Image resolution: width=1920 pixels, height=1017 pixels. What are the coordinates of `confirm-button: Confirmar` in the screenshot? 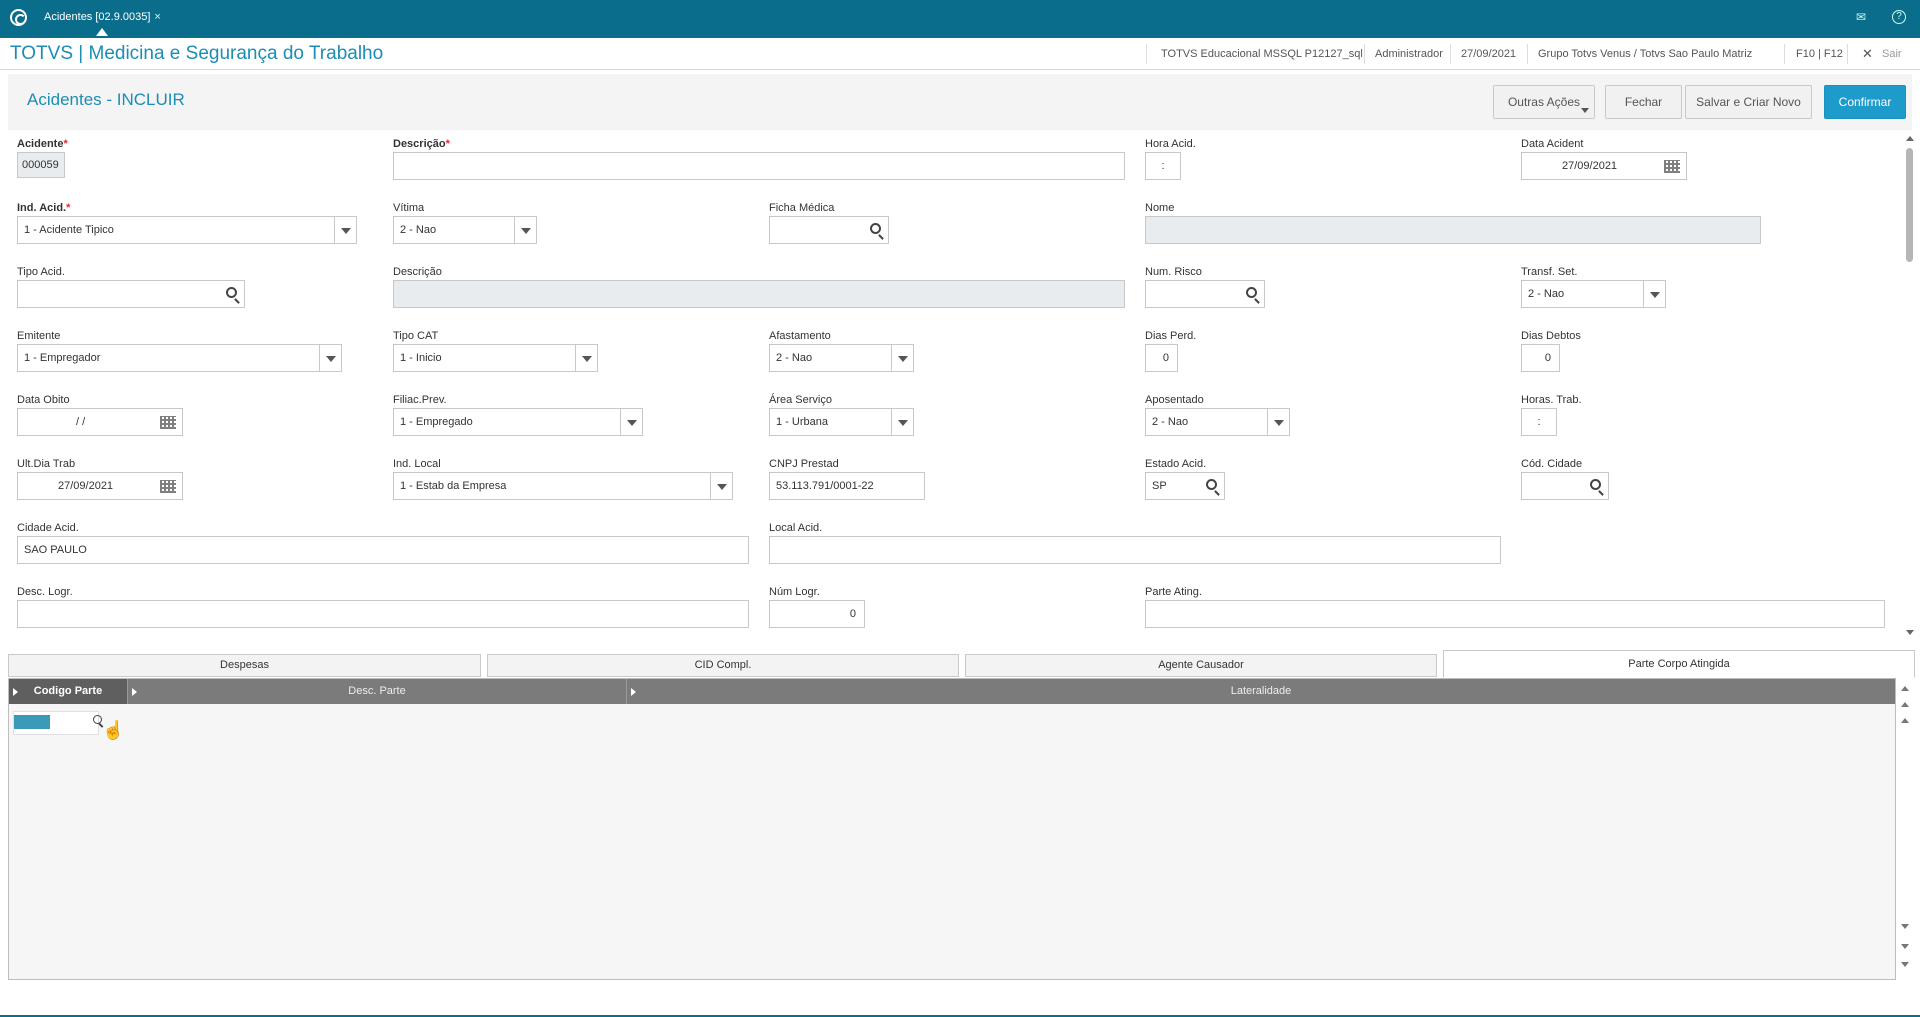 It's located at (1865, 102).